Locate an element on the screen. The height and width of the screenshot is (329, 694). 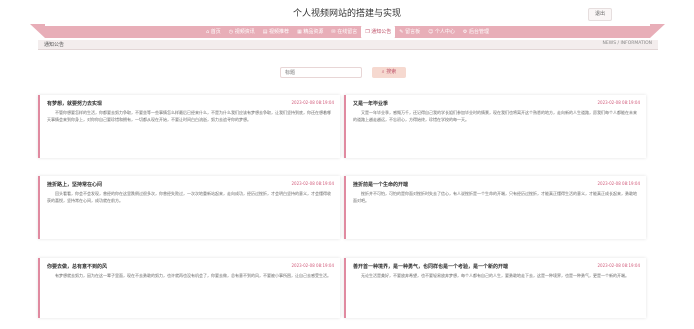
notice-title: 挫折路上，坚持常在心间 is located at coordinates (74, 184).